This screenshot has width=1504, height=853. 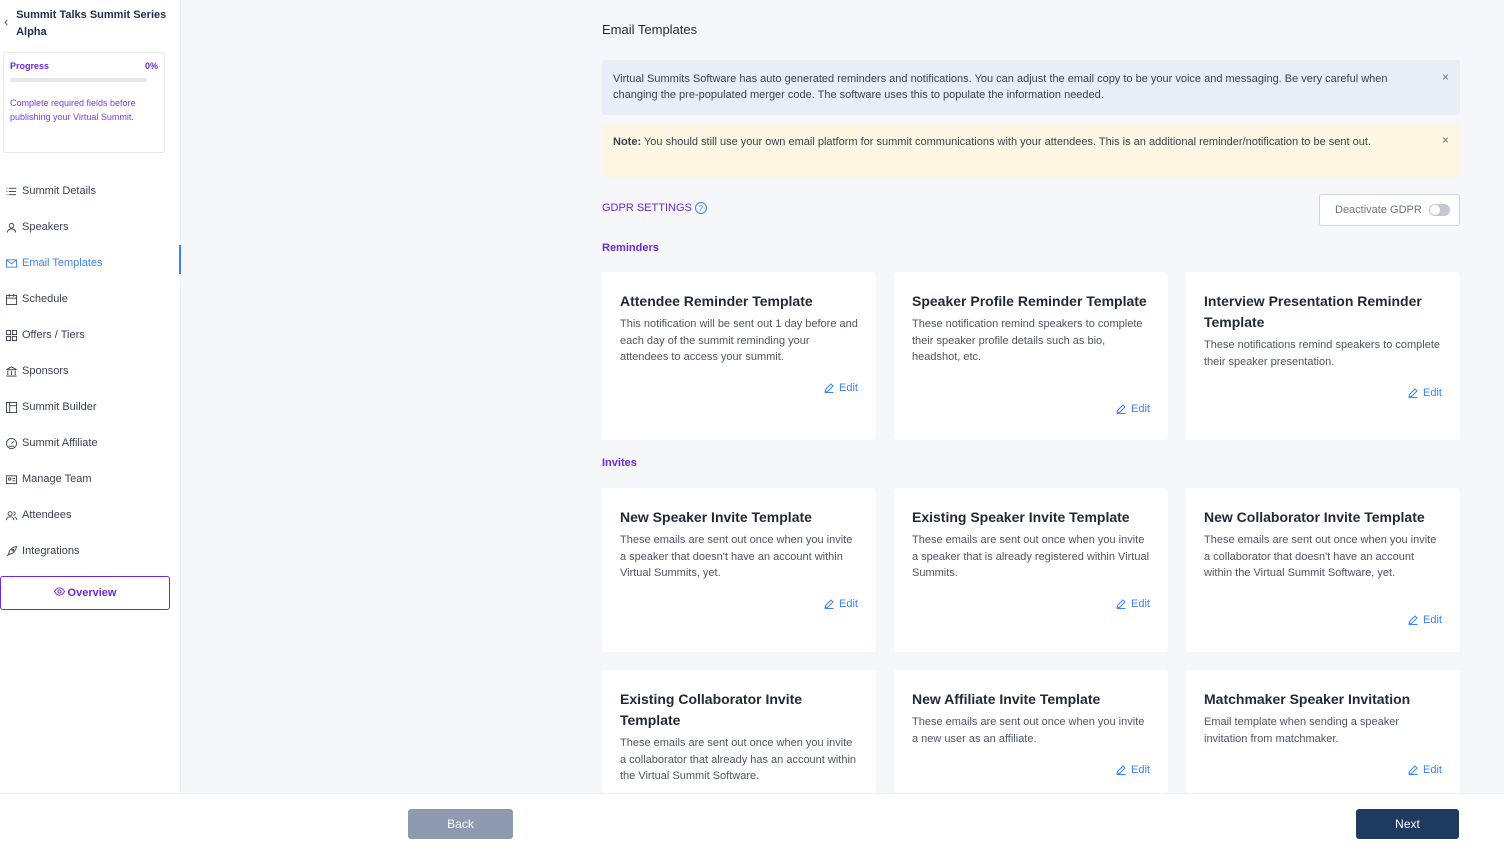 What do you see at coordinates (1021, 517) in the screenshot?
I see `card-title: Existing Speaker Invite Template` at bounding box center [1021, 517].